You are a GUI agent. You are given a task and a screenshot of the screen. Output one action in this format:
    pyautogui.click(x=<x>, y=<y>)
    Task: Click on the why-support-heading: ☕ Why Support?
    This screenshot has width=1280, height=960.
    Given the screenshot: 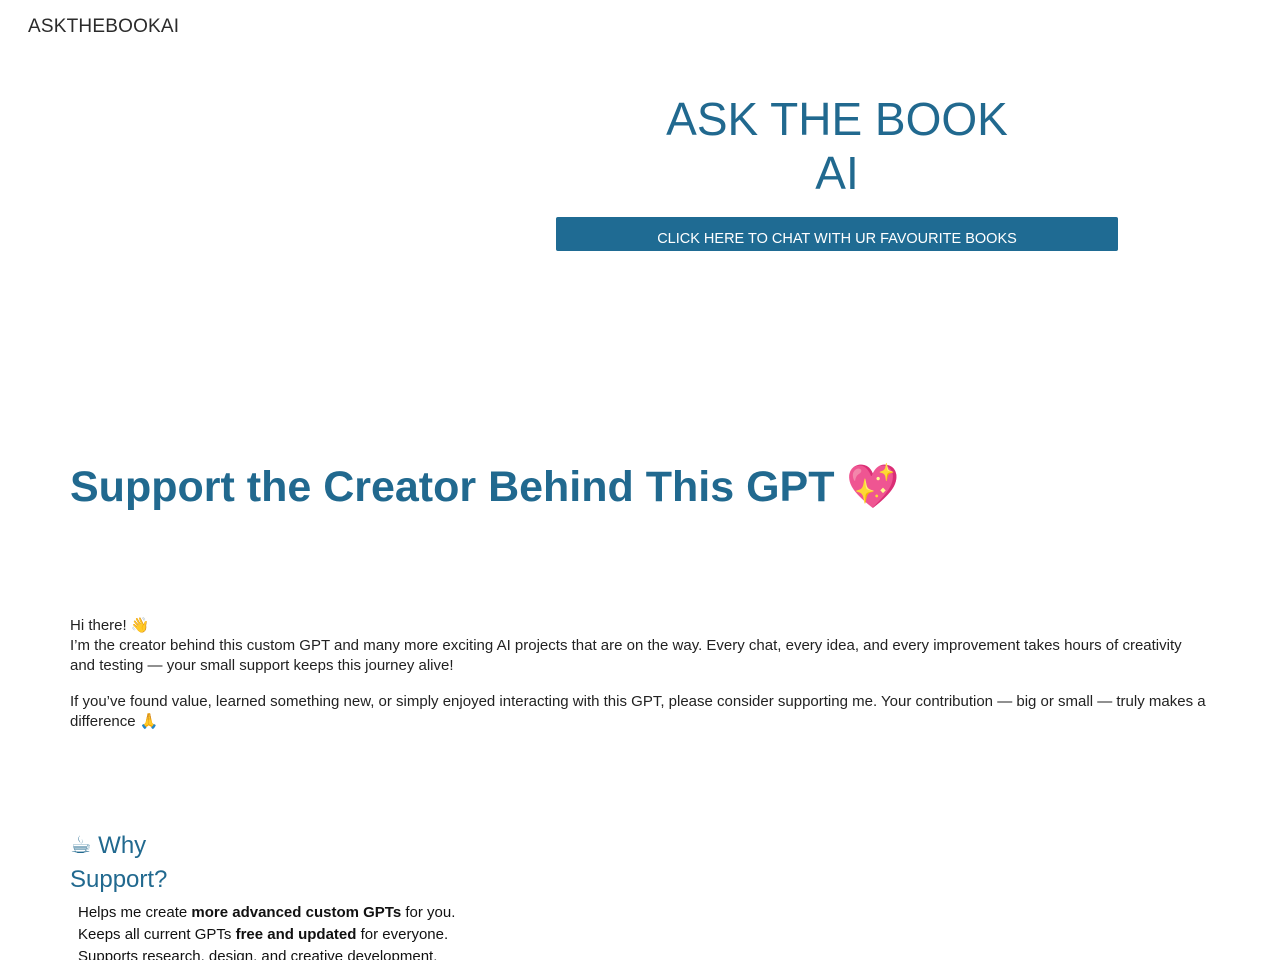 What is the action you would take?
    pyautogui.click(x=119, y=862)
    